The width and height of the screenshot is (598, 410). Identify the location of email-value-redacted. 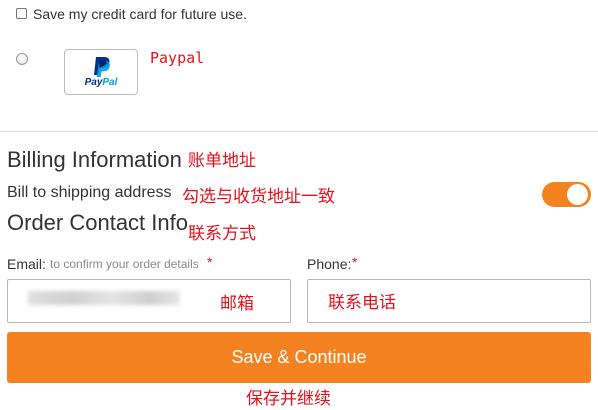
(104, 298).